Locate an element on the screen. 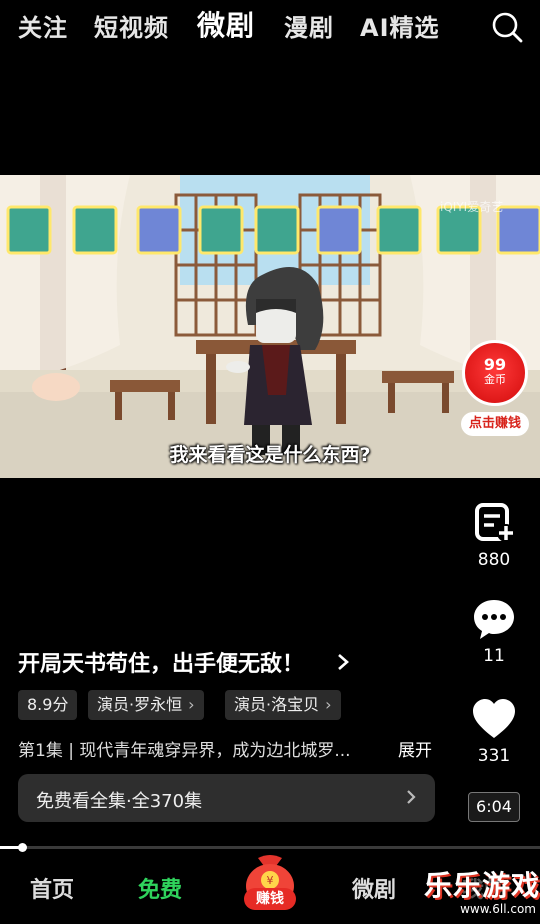 The width and height of the screenshot is (540, 924). site-watermark: 乐乐游戏 www.6ll.com is located at coordinates (482, 893).